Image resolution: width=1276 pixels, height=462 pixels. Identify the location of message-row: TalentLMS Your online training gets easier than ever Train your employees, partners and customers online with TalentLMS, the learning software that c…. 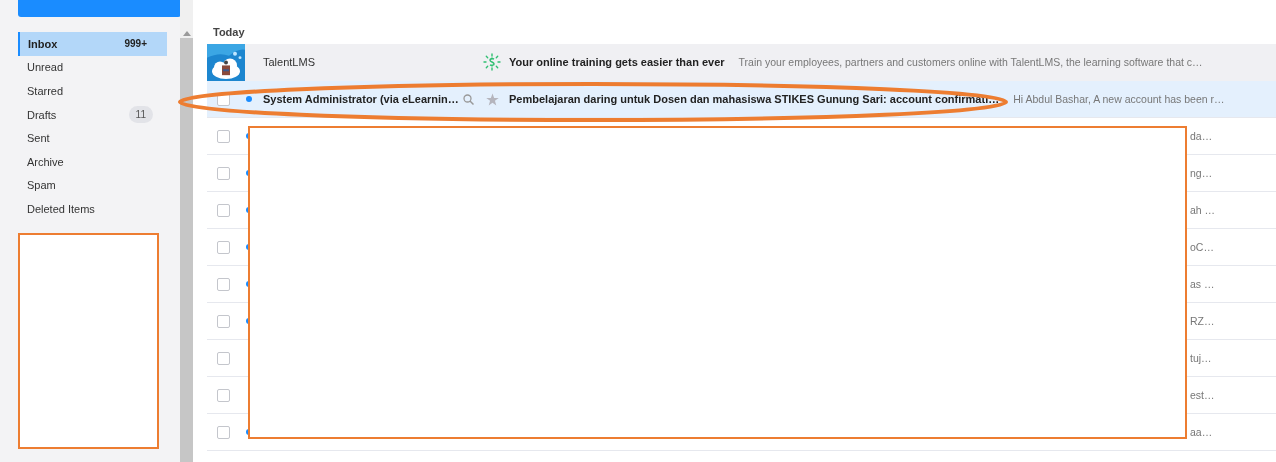
(741, 62).